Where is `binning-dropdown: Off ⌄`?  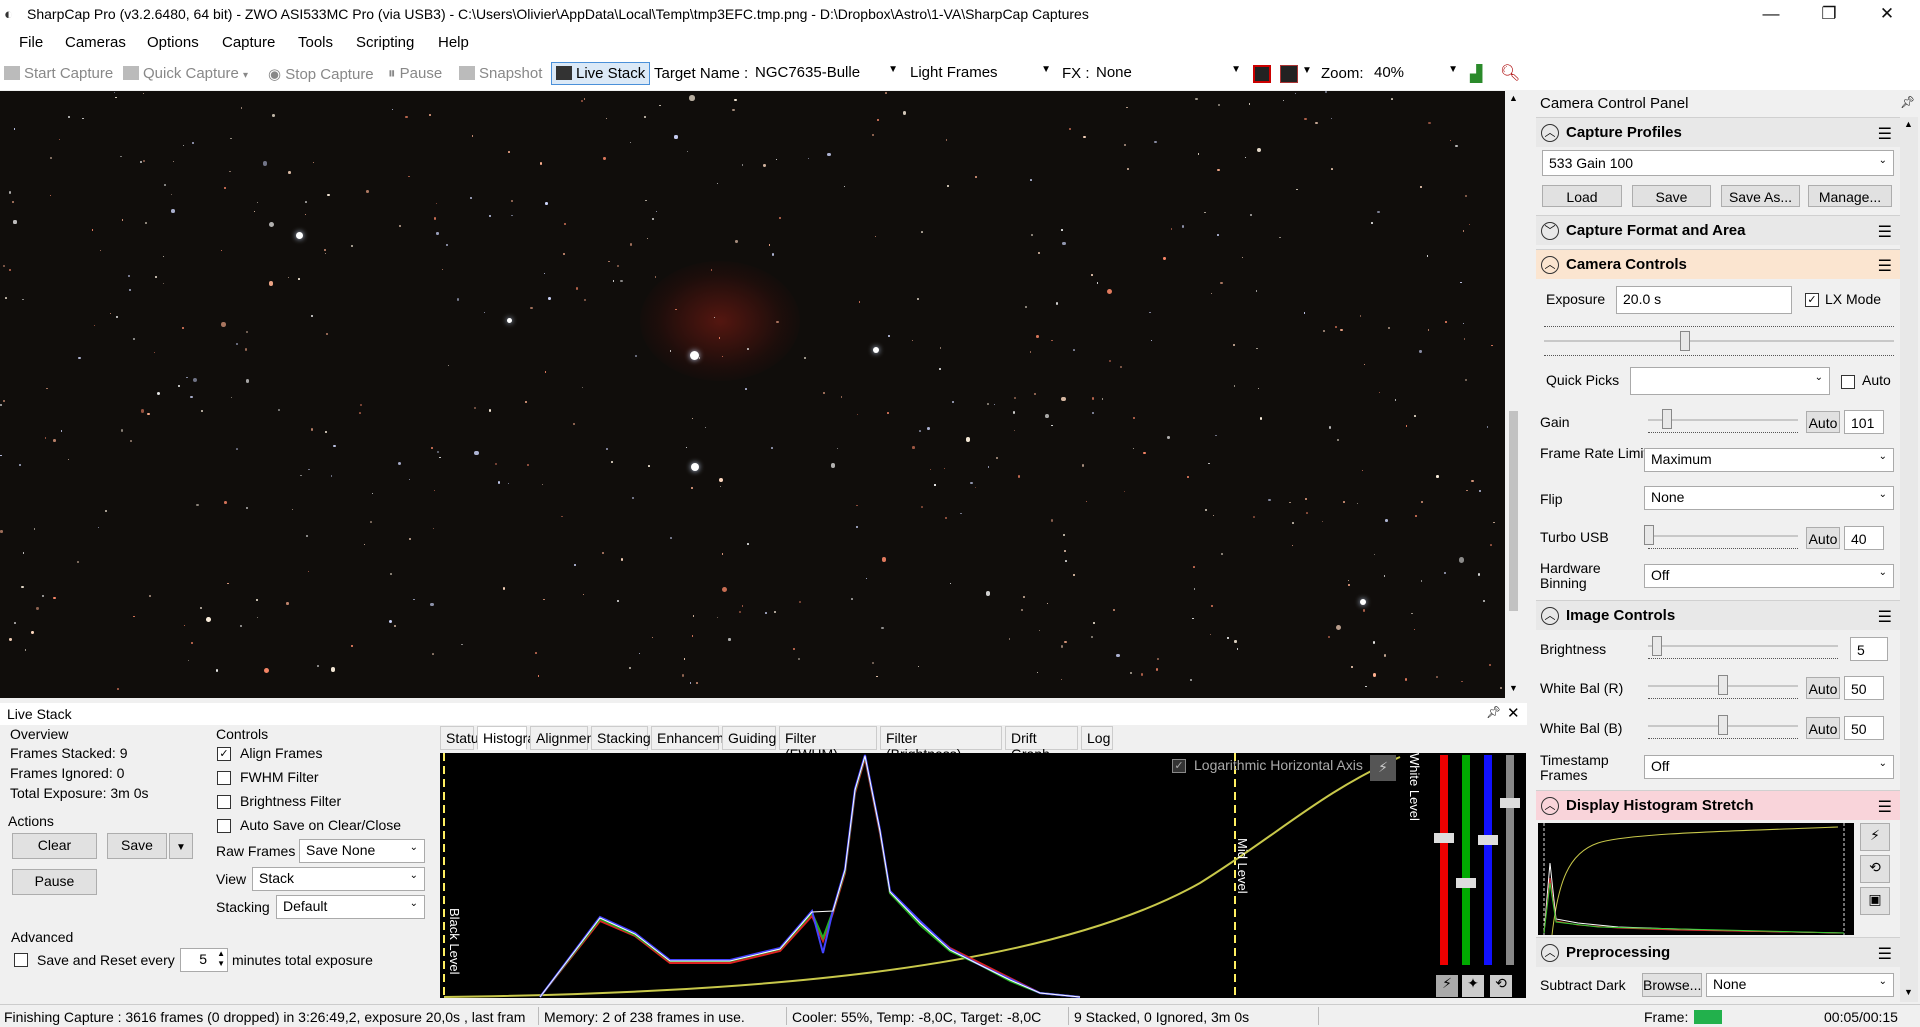
binning-dropdown: Off ⌄ is located at coordinates (1769, 576).